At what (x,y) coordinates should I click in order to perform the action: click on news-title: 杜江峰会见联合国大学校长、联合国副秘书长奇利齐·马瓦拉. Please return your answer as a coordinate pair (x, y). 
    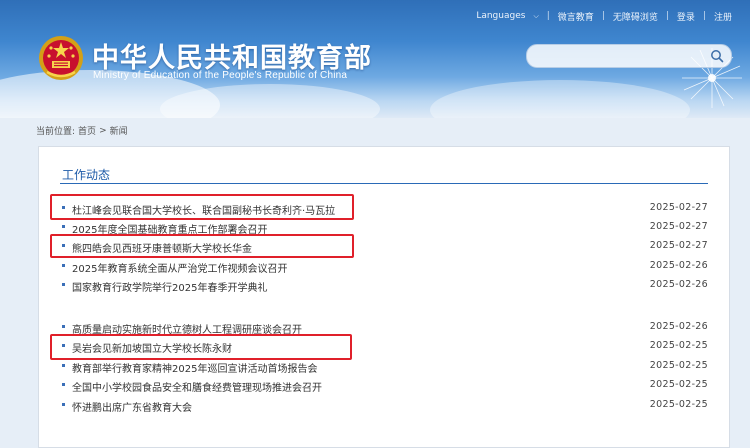
    Looking at the image, I should click on (203, 209).